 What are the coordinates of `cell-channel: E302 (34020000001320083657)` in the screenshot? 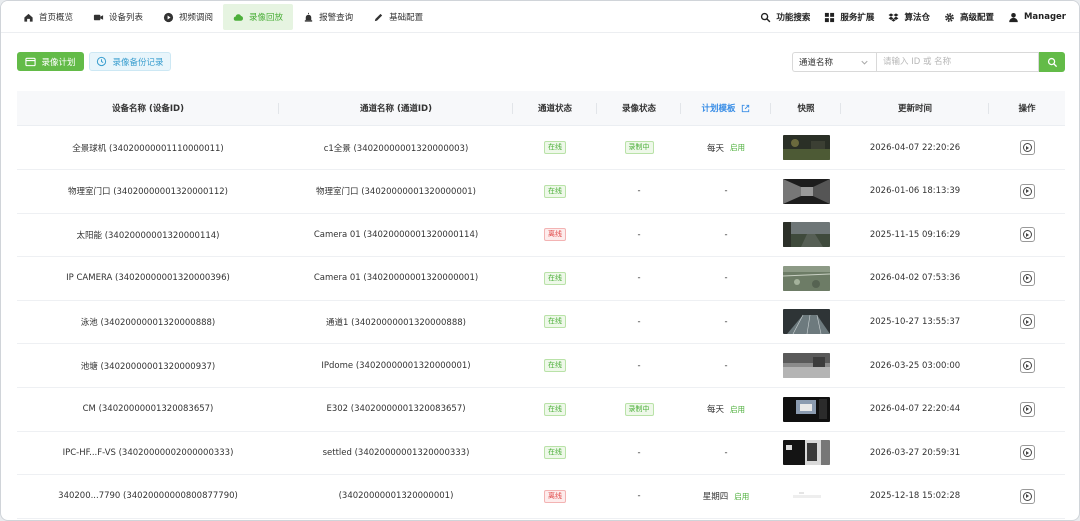 It's located at (396, 409).